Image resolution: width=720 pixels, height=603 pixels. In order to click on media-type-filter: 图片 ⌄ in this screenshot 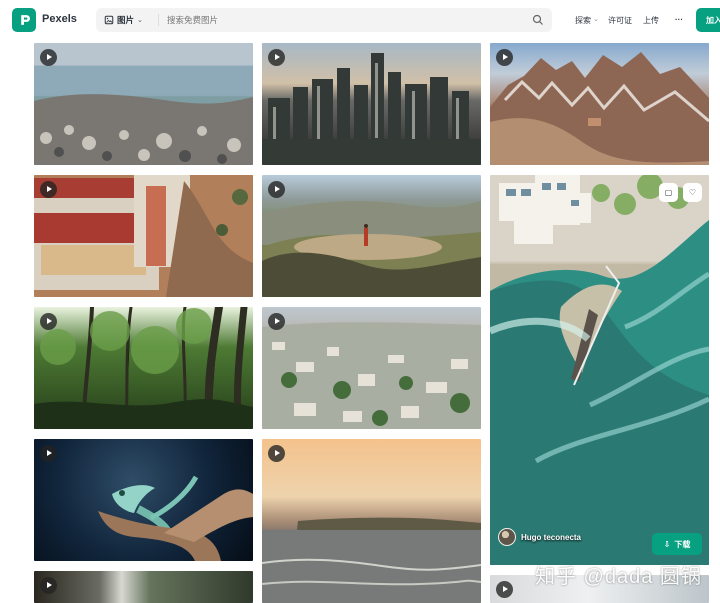, I will do `click(123, 20)`.